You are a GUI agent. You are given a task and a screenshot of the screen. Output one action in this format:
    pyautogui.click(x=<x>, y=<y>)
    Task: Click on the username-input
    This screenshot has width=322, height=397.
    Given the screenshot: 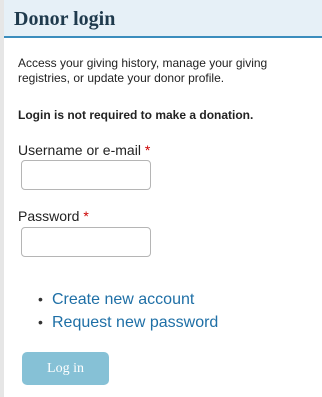 What is the action you would take?
    pyautogui.click(x=86, y=175)
    